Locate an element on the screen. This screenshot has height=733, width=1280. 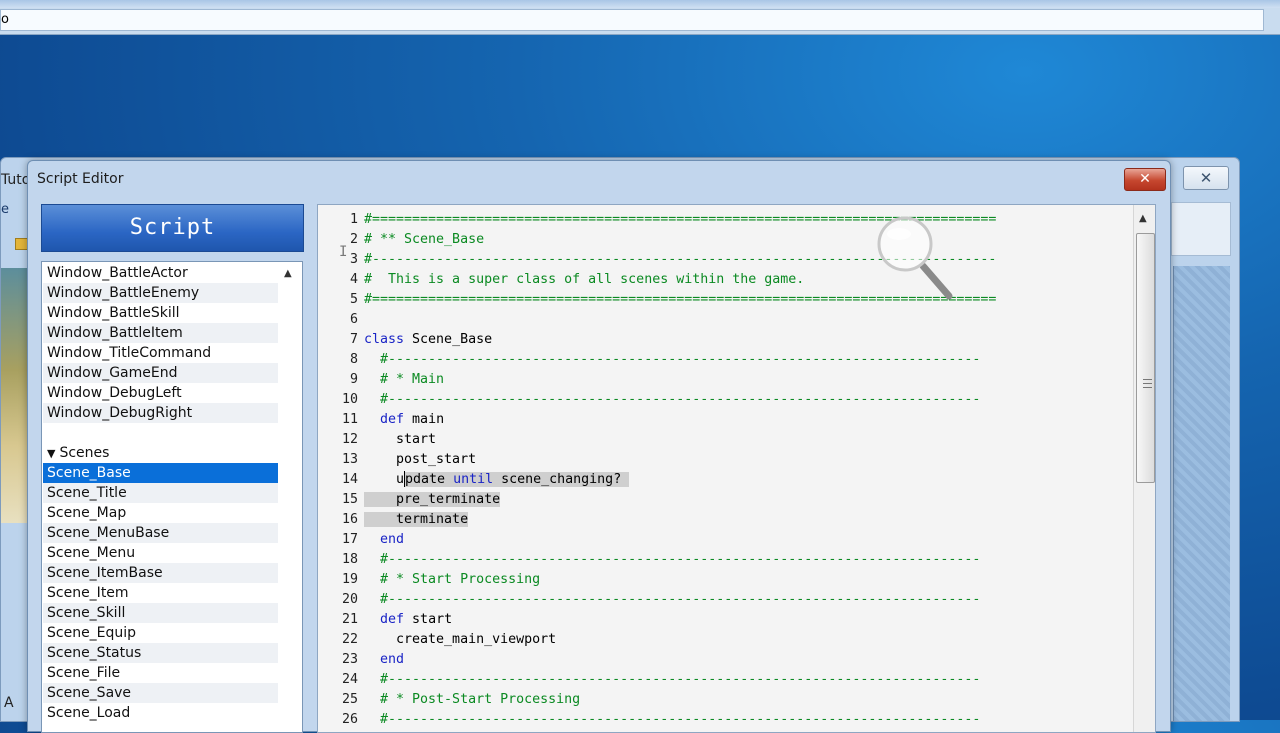
dialog-title: Script Editor is located at coordinates (80, 179).